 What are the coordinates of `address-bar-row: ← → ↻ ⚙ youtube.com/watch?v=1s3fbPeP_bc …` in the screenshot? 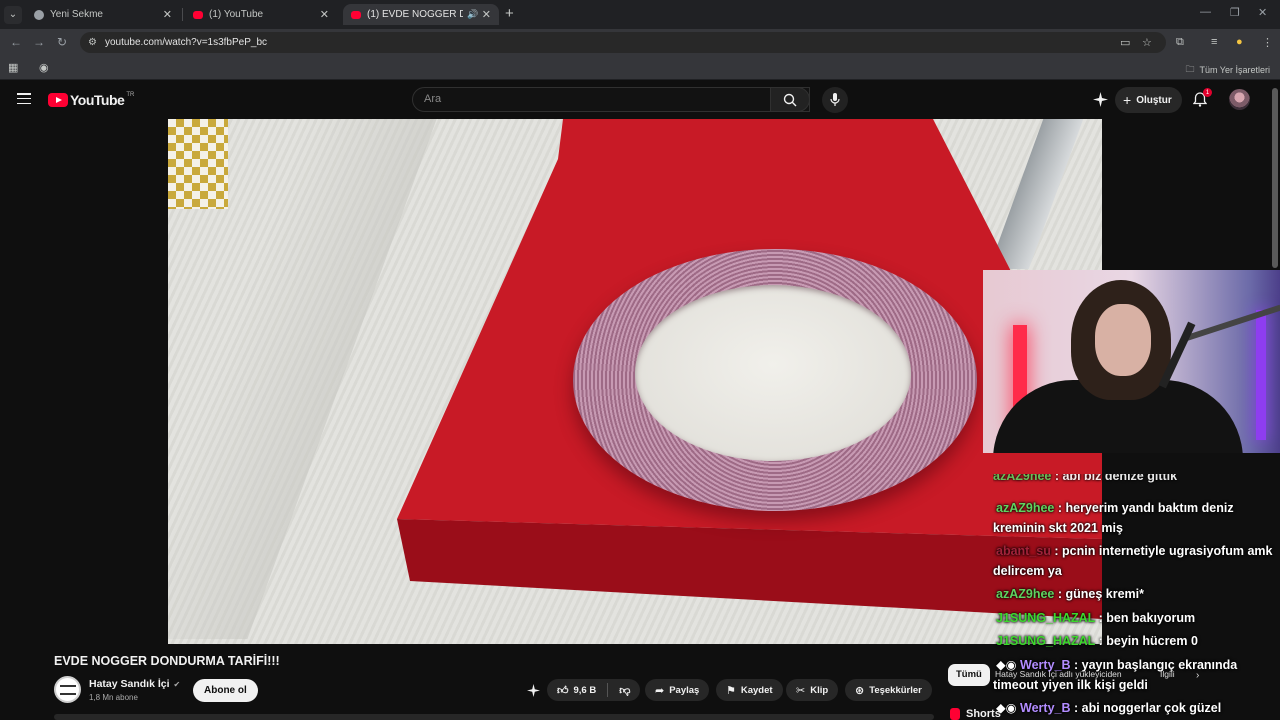 It's located at (640, 42).